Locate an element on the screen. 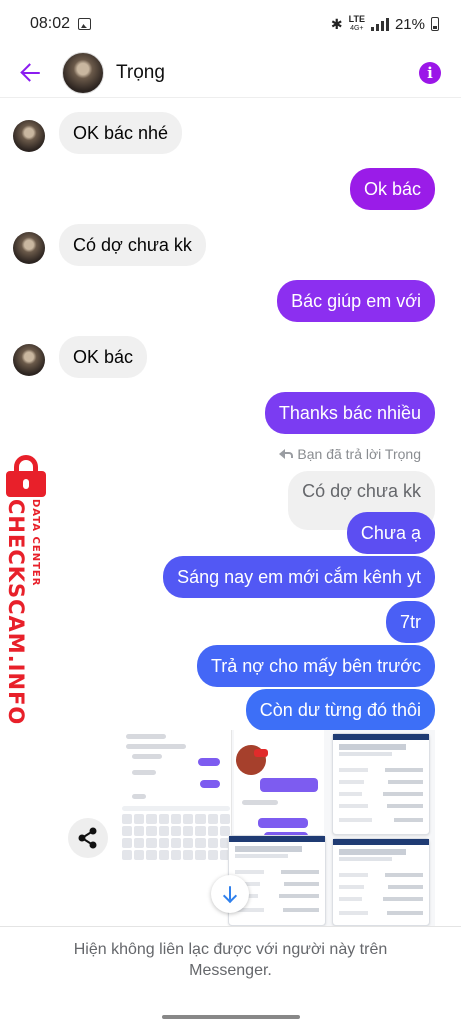 Image resolution: width=461 pixels, height=1024 pixels. network-sub-label: 4G+ is located at coordinates (357, 28).